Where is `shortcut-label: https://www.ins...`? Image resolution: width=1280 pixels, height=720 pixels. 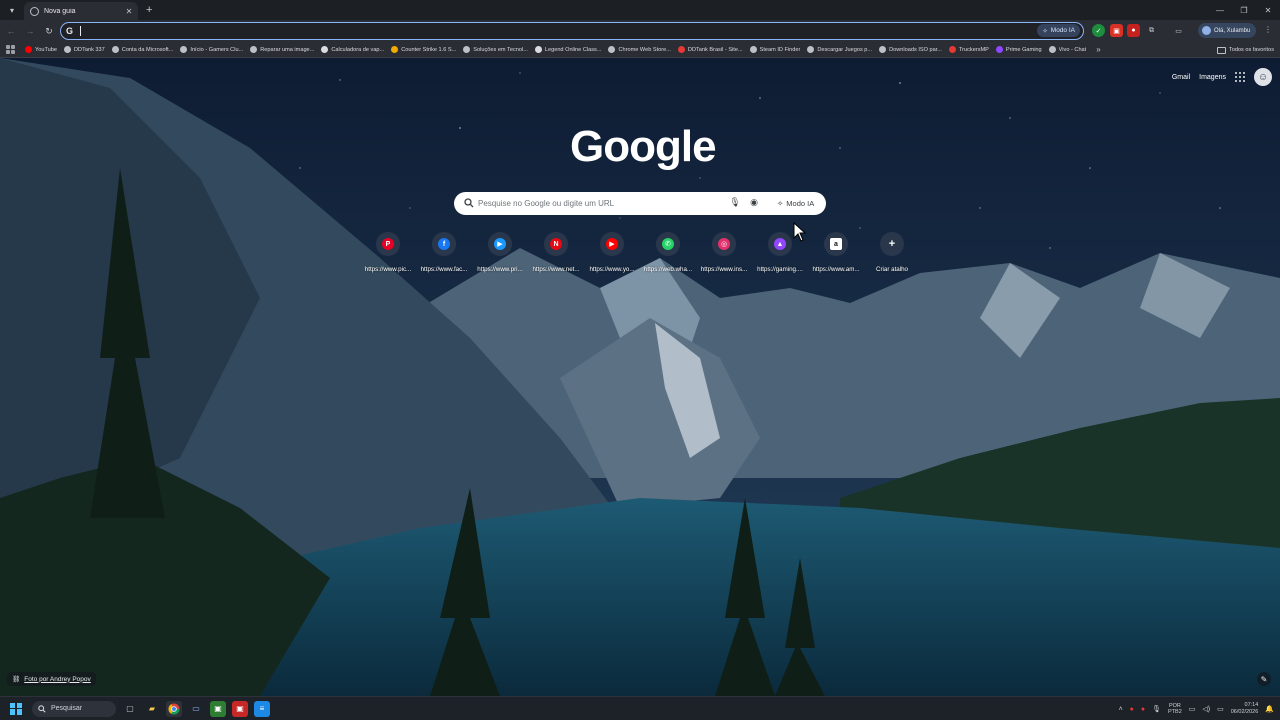
shortcut-label: https://www.ins... is located at coordinates (724, 269).